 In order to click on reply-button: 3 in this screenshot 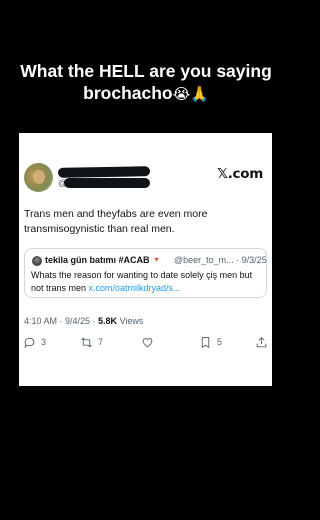, I will do `click(34, 342)`.